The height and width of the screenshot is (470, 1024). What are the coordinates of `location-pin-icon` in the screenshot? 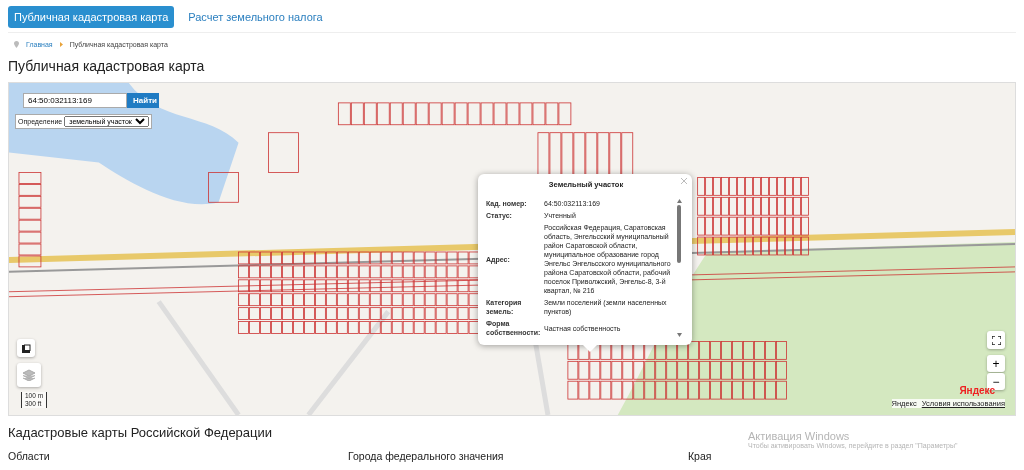 It's located at (16, 44).